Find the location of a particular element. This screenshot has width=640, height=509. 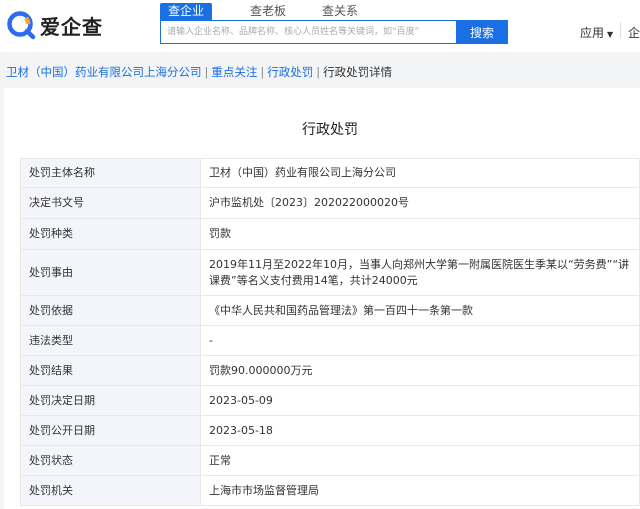

breadcrumb: 卫材（中国）药业有限公司上海分公司 | 重点关注 | 行政处罚 | 行政处罚详情 is located at coordinates (199, 72).